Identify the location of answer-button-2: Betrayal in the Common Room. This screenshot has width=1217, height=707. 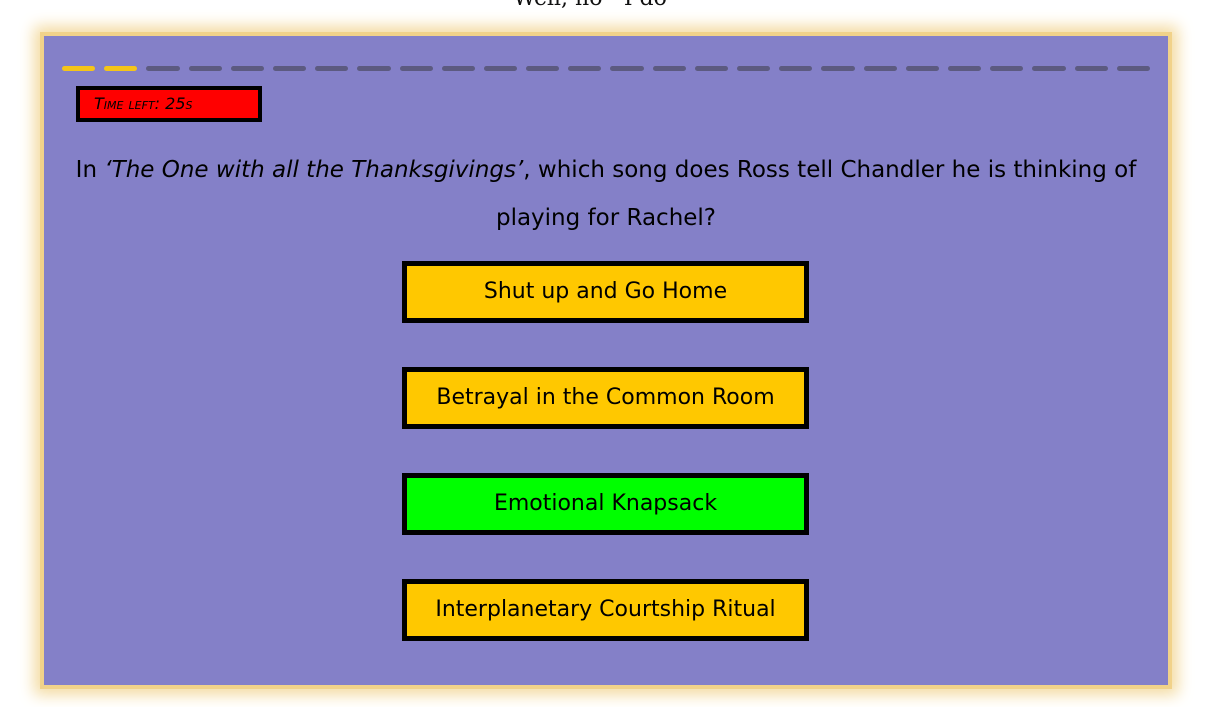
(605, 398).